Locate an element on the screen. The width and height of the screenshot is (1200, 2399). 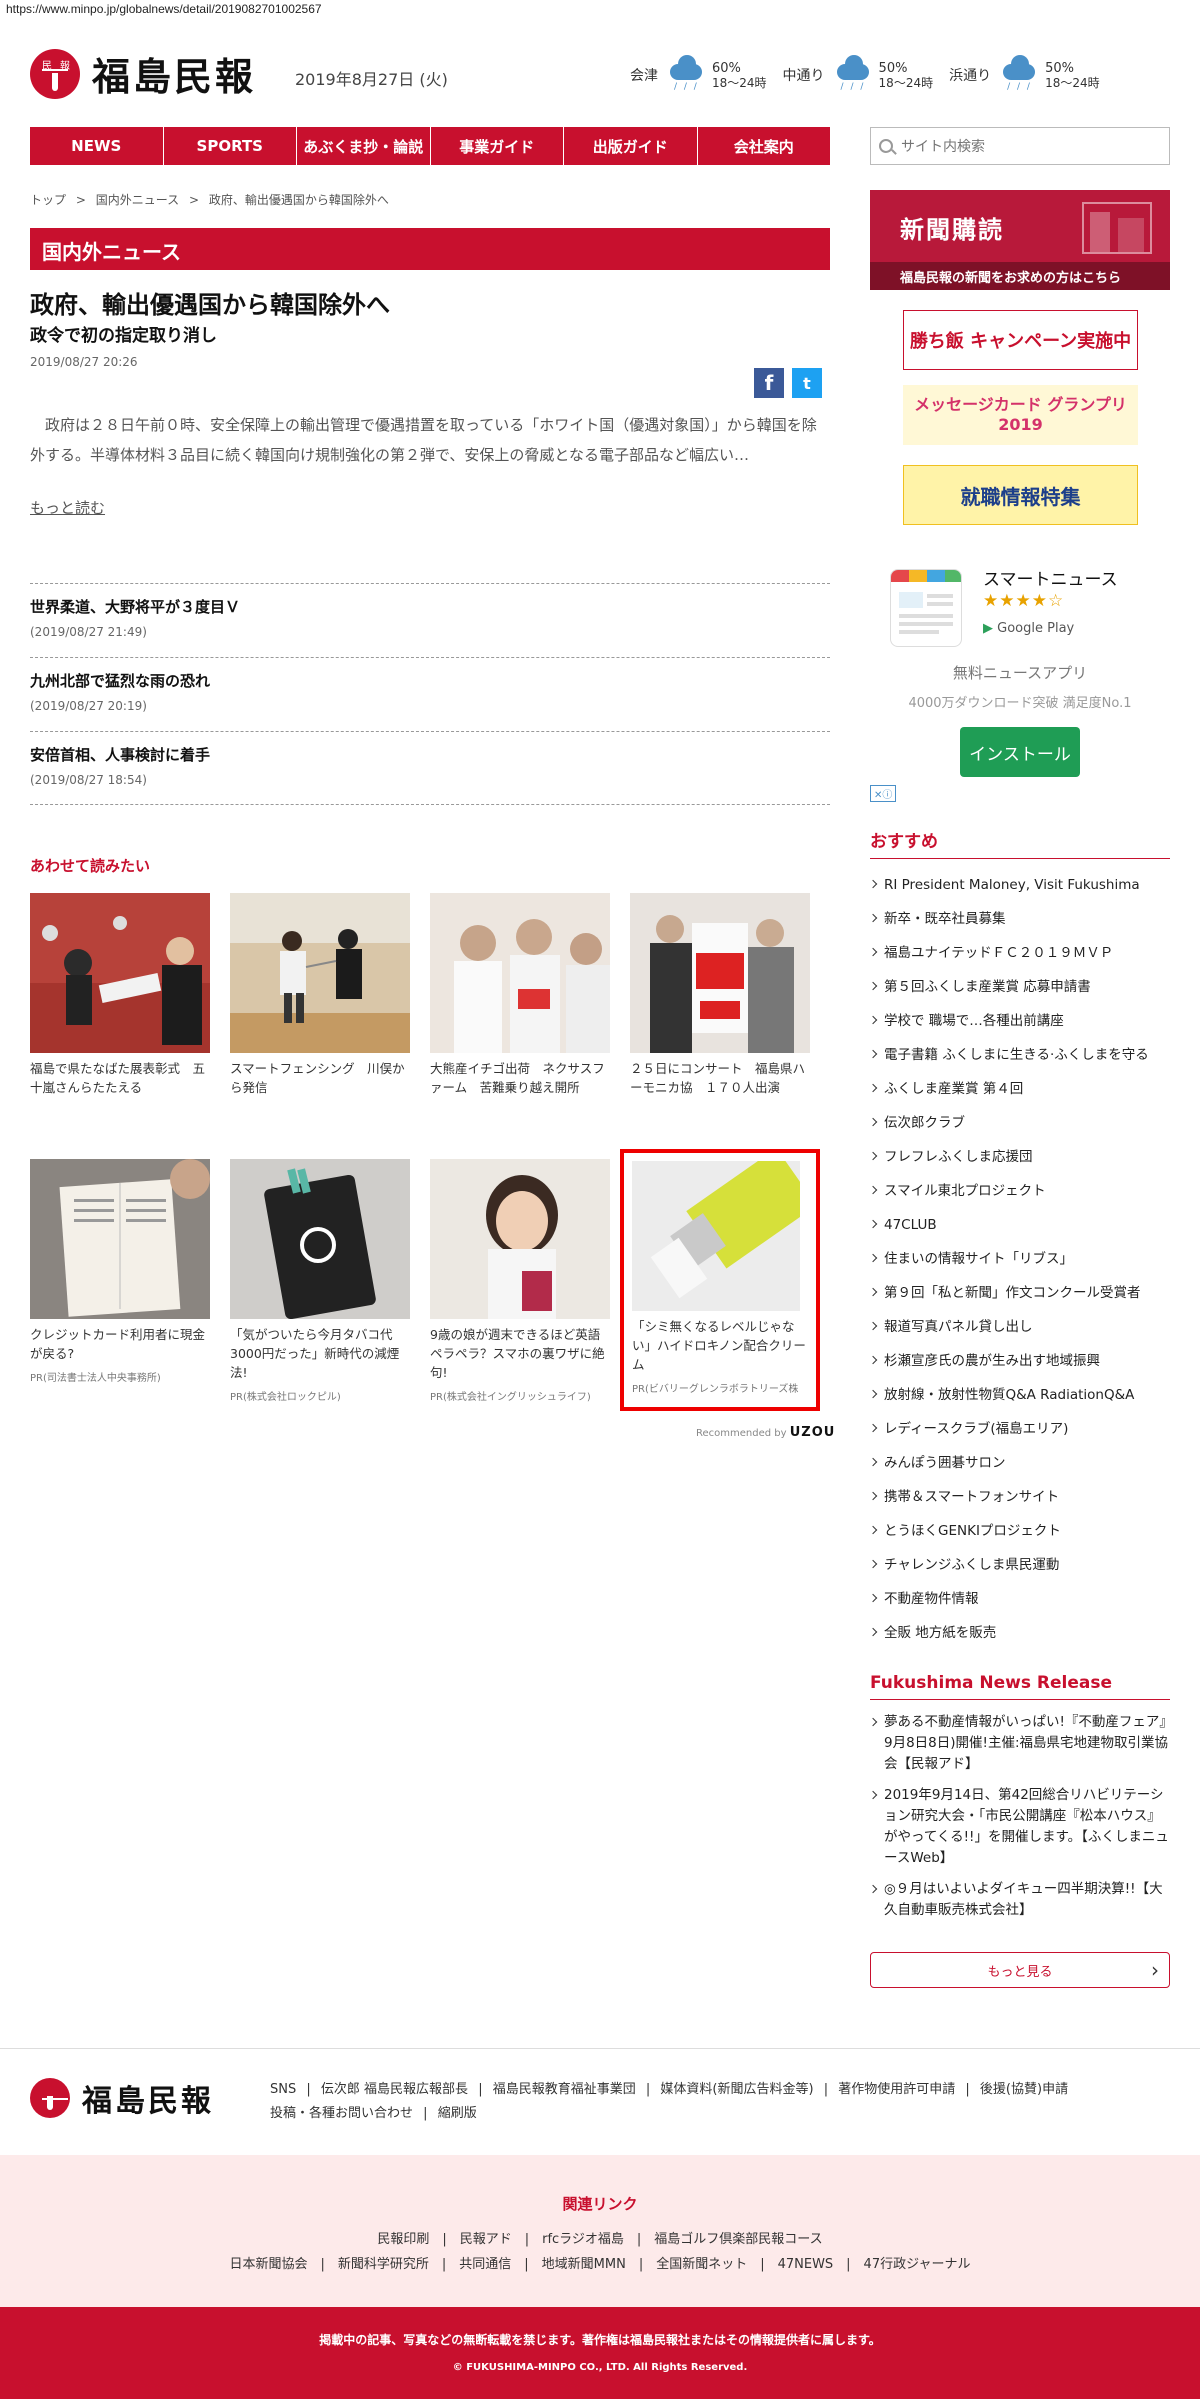
kachimeshi-banner: 勝ち飯 キャンペーン実施中 is located at coordinates (1020, 340).